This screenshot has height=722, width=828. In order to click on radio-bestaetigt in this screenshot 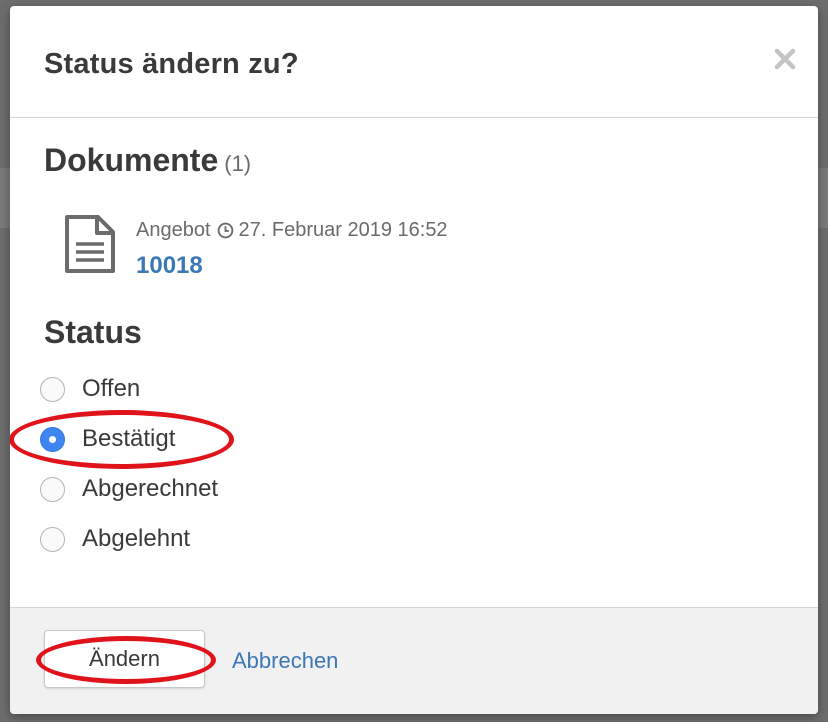, I will do `click(52, 439)`.